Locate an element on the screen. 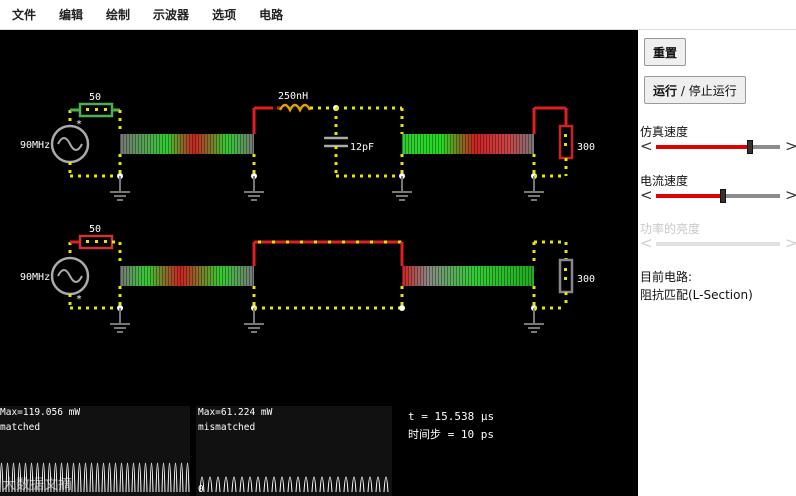 The width and height of the screenshot is (796, 496). menu-options: 选项 is located at coordinates (224, 14).